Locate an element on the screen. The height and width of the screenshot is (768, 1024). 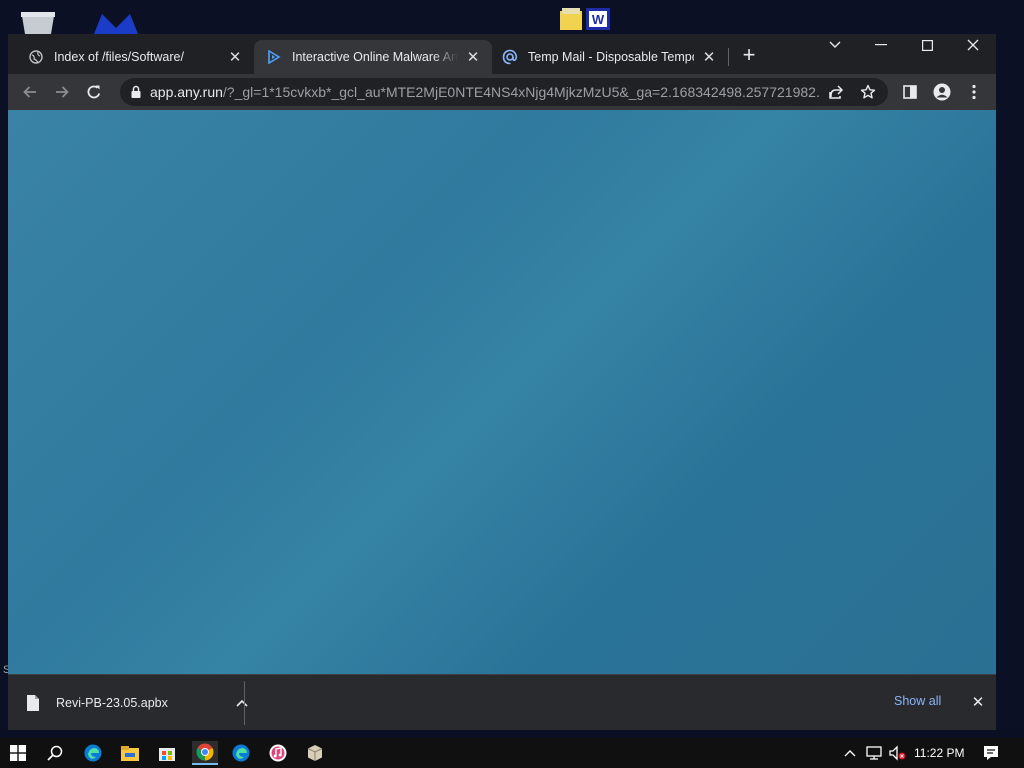
store-icon is located at coordinates (167, 753).